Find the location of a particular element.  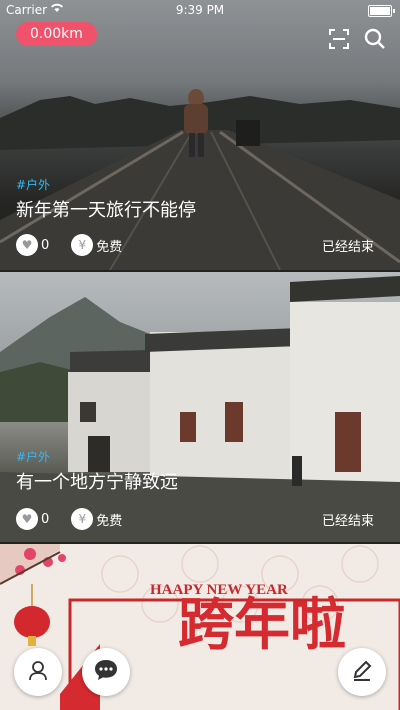

distance-badge: 0.00km is located at coordinates (56, 34).